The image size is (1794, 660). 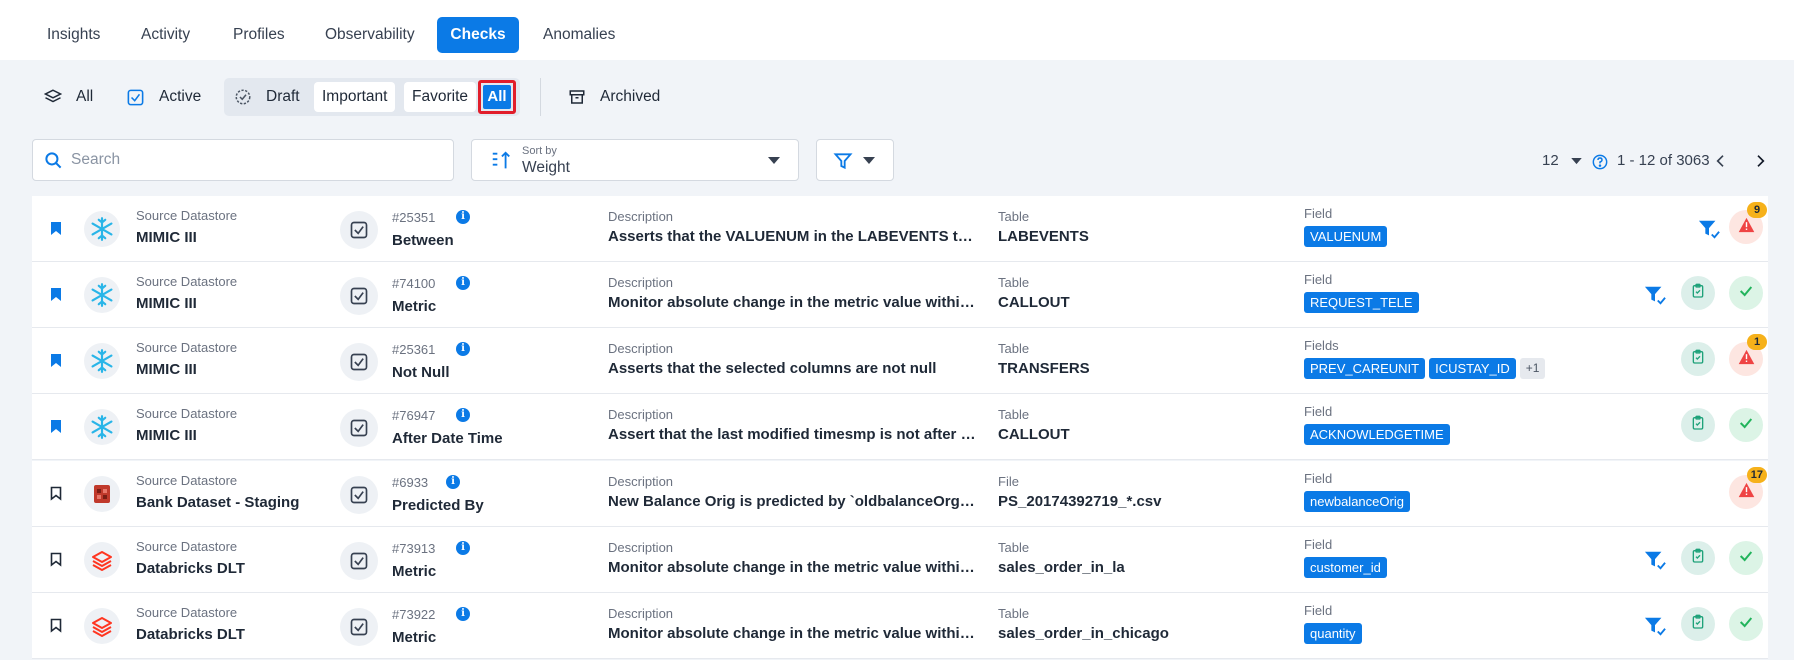 What do you see at coordinates (1043, 236) in the screenshot?
I see `container-name: LABEVENTS` at bounding box center [1043, 236].